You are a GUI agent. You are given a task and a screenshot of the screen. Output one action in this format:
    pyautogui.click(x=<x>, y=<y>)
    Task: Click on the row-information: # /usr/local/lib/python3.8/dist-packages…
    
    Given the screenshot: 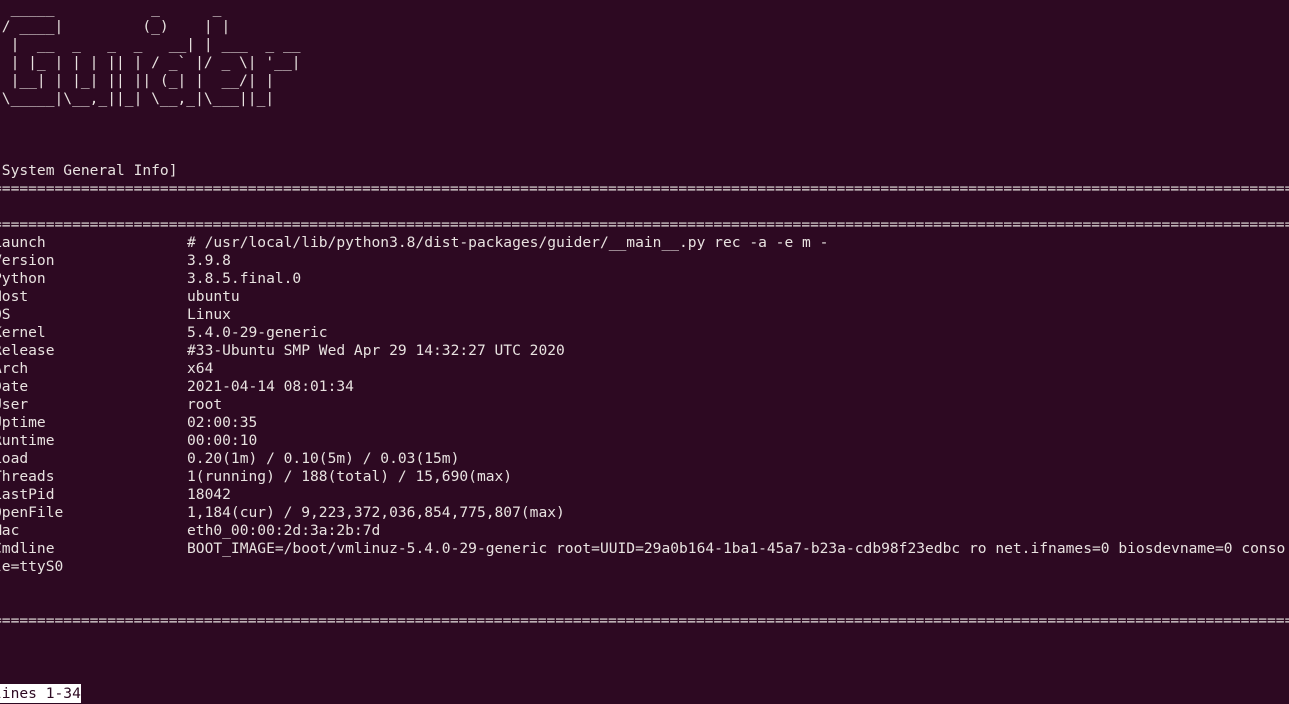 What is the action you would take?
    pyautogui.click(x=508, y=242)
    